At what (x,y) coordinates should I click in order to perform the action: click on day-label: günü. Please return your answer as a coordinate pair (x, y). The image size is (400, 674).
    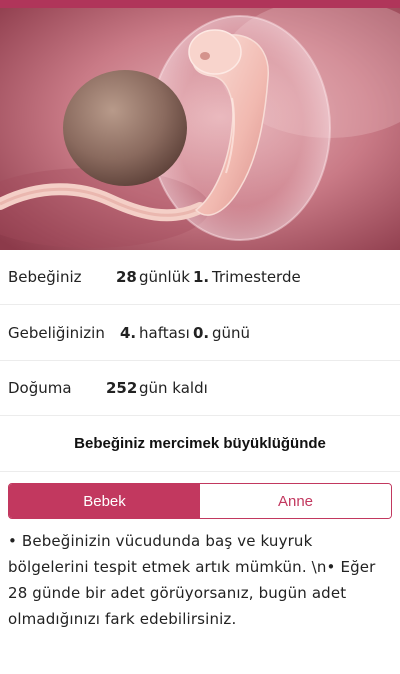
    Looking at the image, I should click on (231, 333).